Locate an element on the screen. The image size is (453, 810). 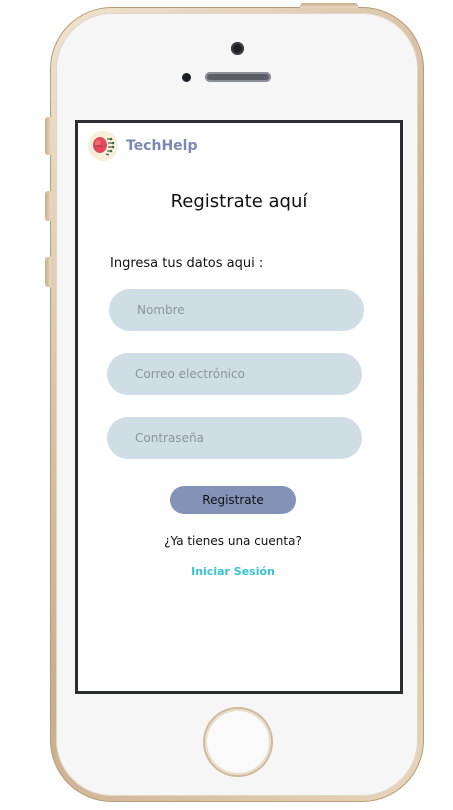
page-title: Registrate aquí is located at coordinates (239, 201).